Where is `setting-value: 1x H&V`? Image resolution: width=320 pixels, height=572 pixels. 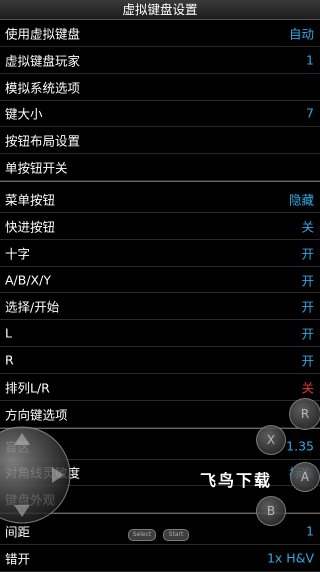
setting-value: 1x H&V is located at coordinates (290, 558).